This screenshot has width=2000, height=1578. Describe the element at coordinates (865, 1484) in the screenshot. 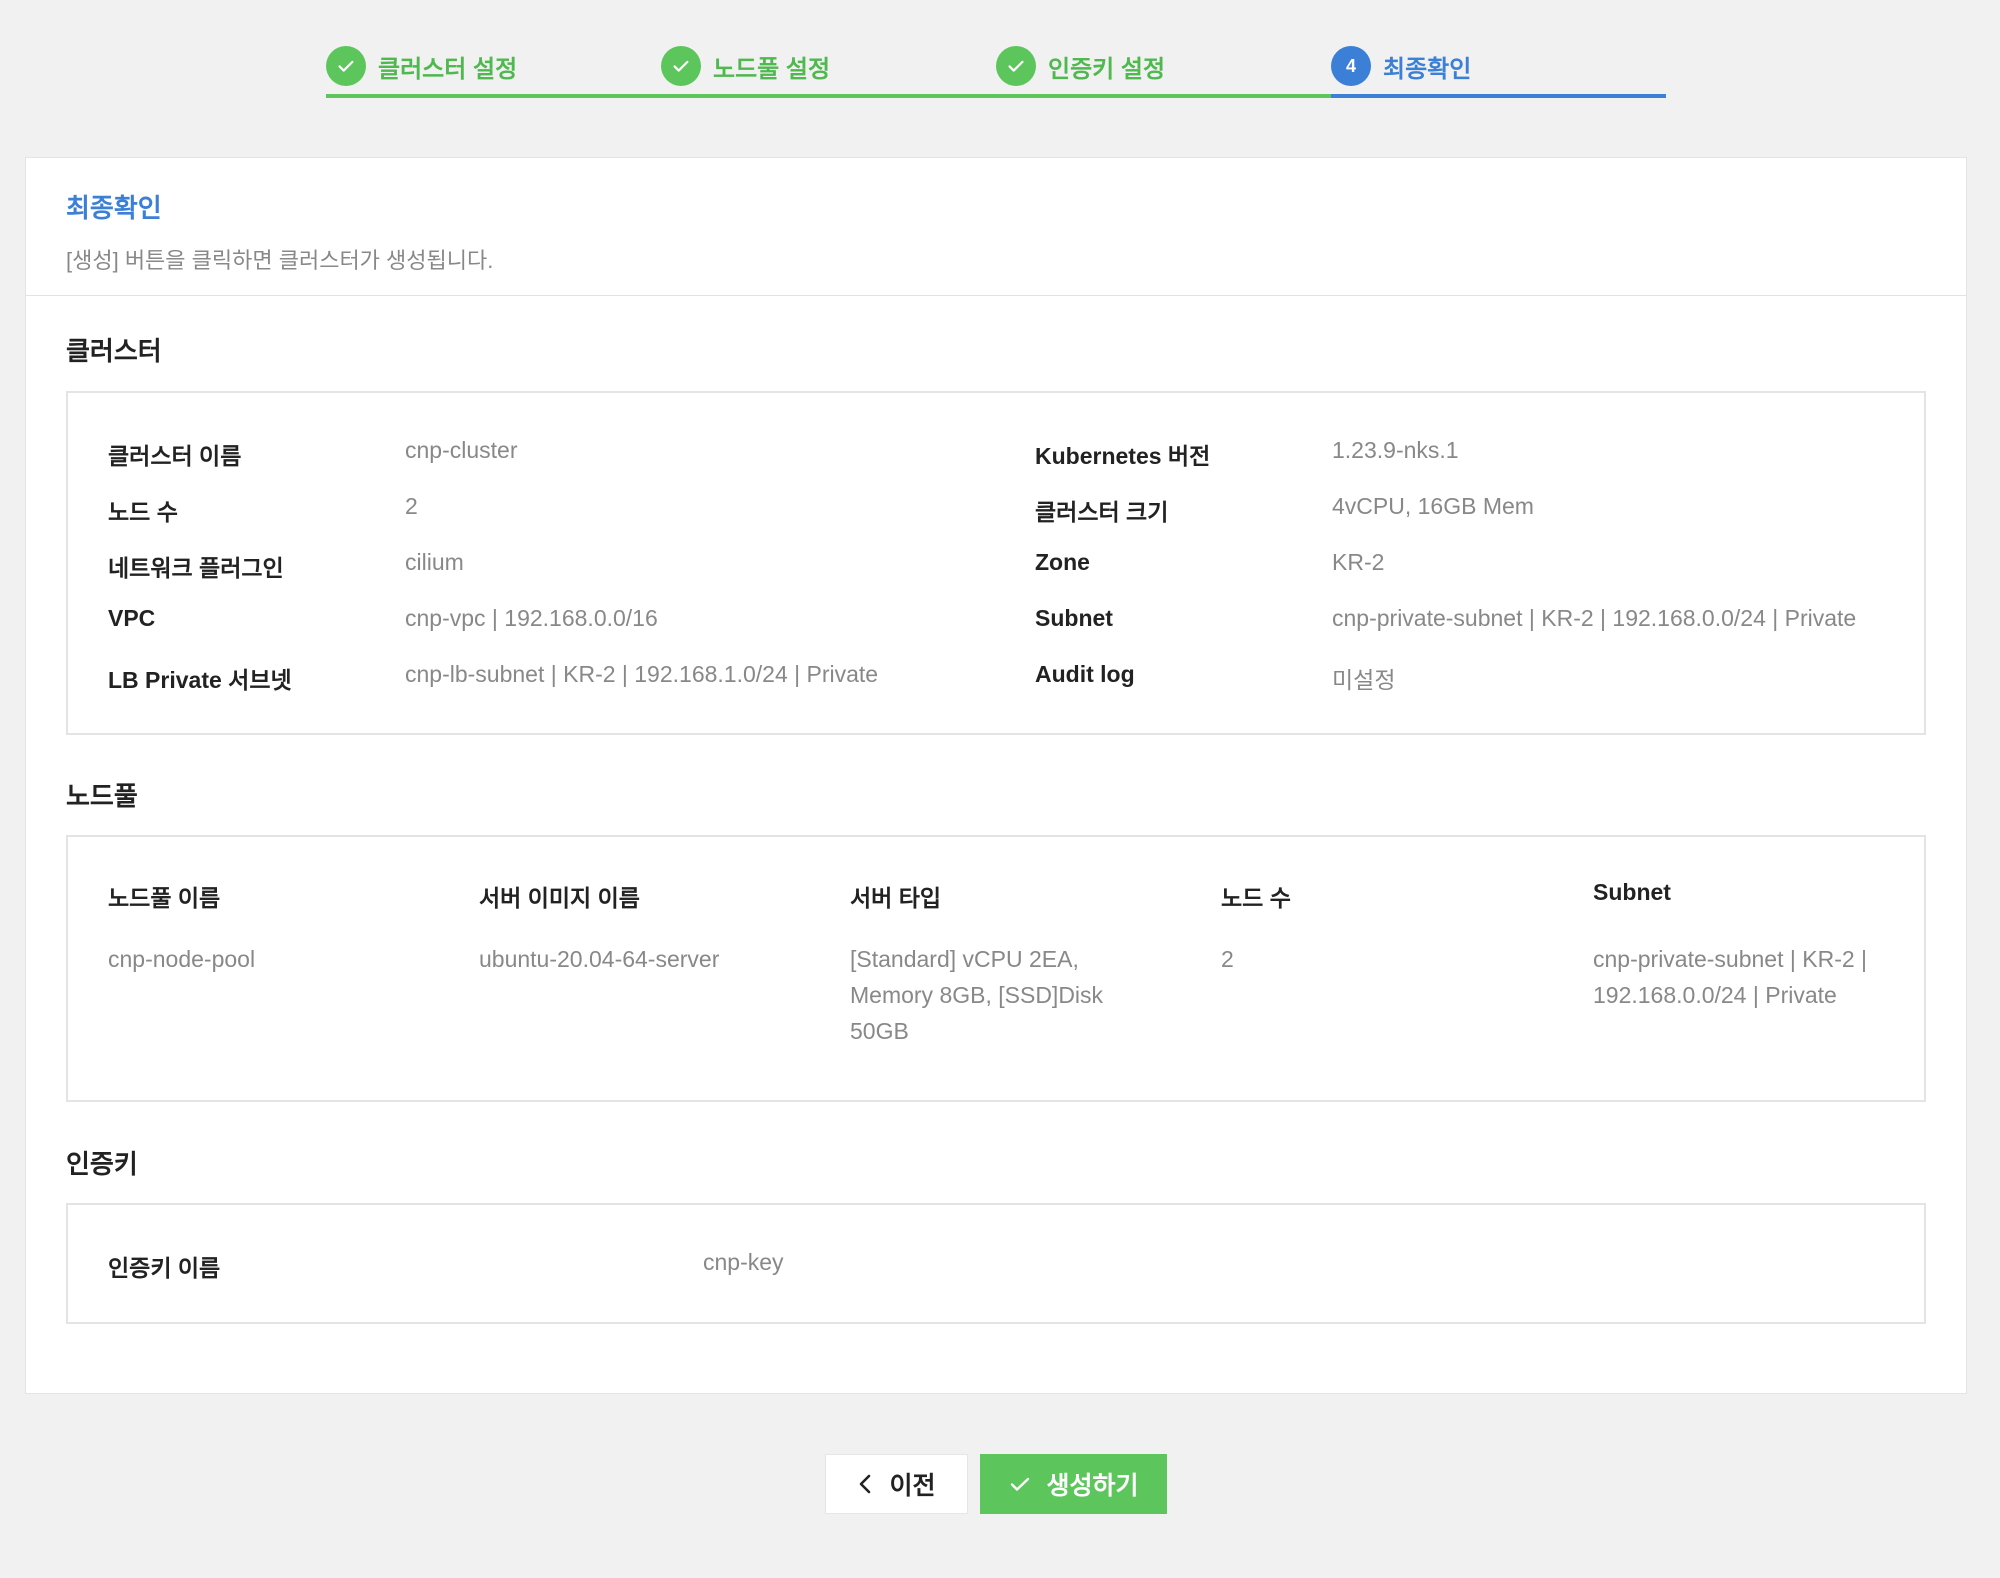

I see `chevron-left-icon` at that location.